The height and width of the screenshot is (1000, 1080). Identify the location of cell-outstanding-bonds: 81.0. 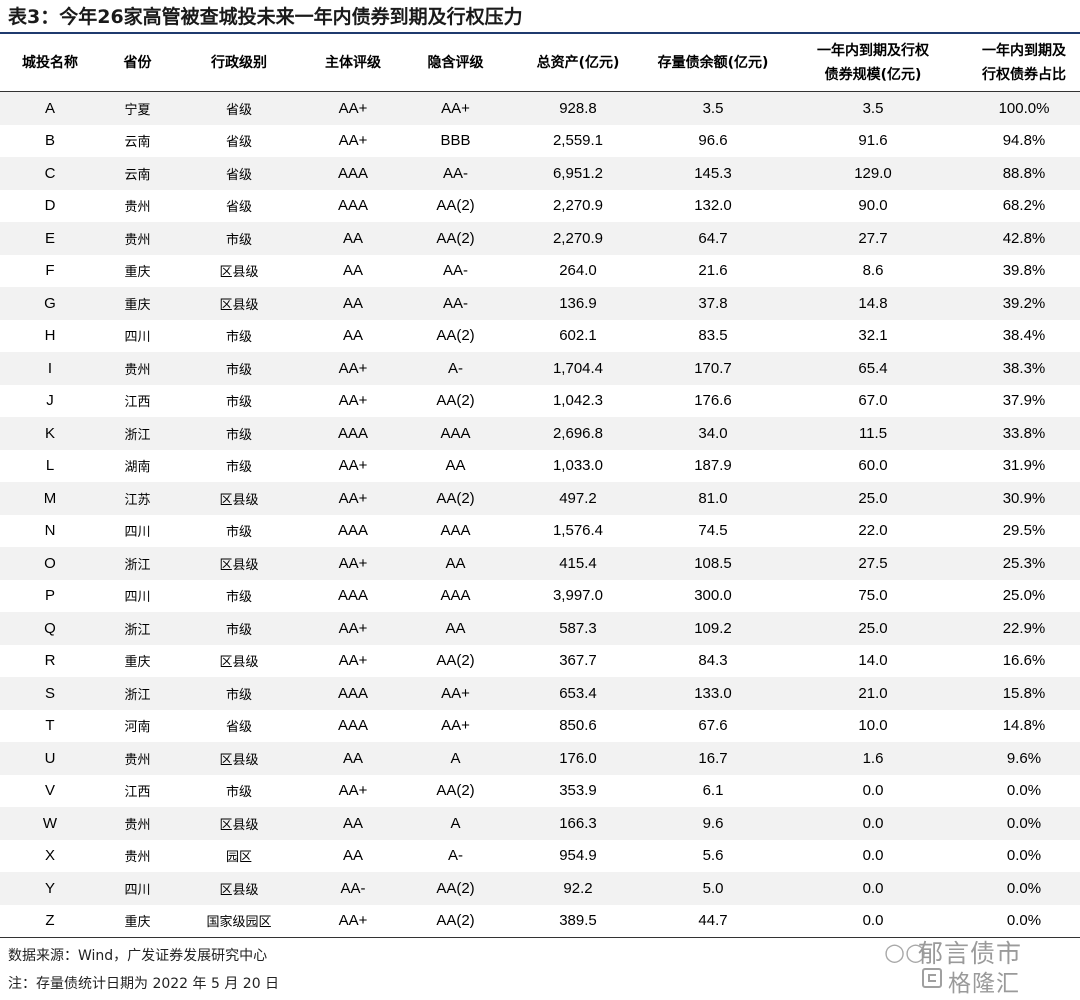
(713, 498).